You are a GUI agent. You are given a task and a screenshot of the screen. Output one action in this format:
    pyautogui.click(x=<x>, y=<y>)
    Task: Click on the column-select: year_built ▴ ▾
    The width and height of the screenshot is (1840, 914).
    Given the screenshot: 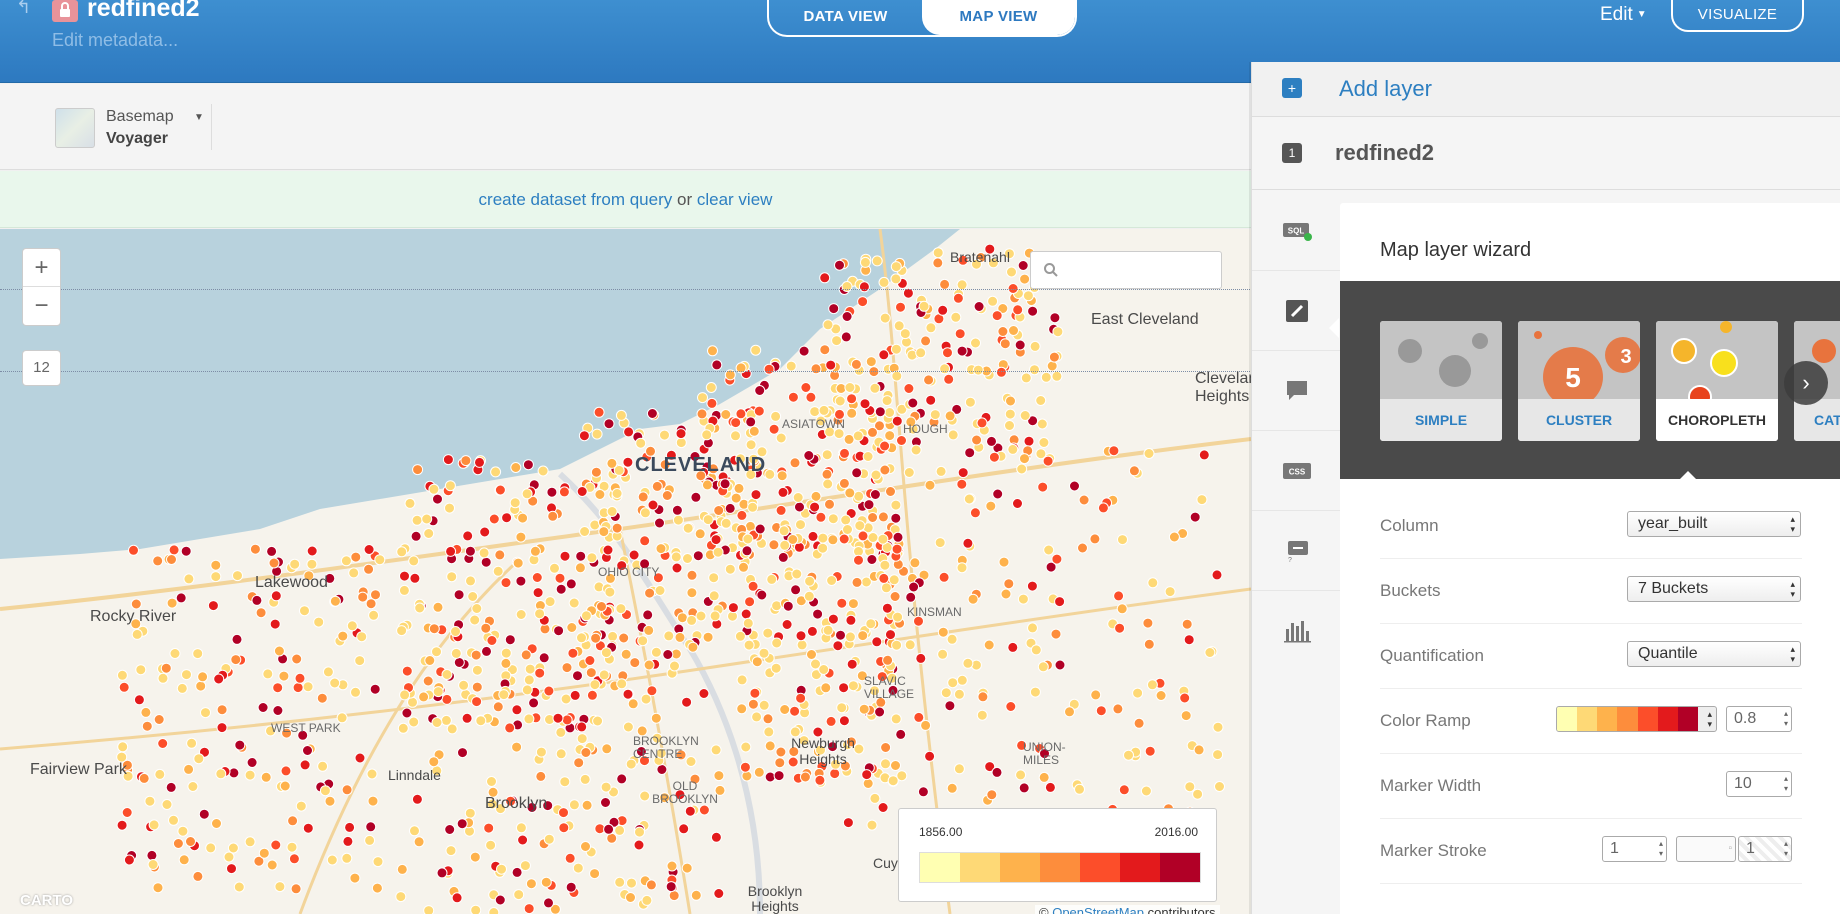 What is the action you would take?
    pyautogui.click(x=1714, y=524)
    